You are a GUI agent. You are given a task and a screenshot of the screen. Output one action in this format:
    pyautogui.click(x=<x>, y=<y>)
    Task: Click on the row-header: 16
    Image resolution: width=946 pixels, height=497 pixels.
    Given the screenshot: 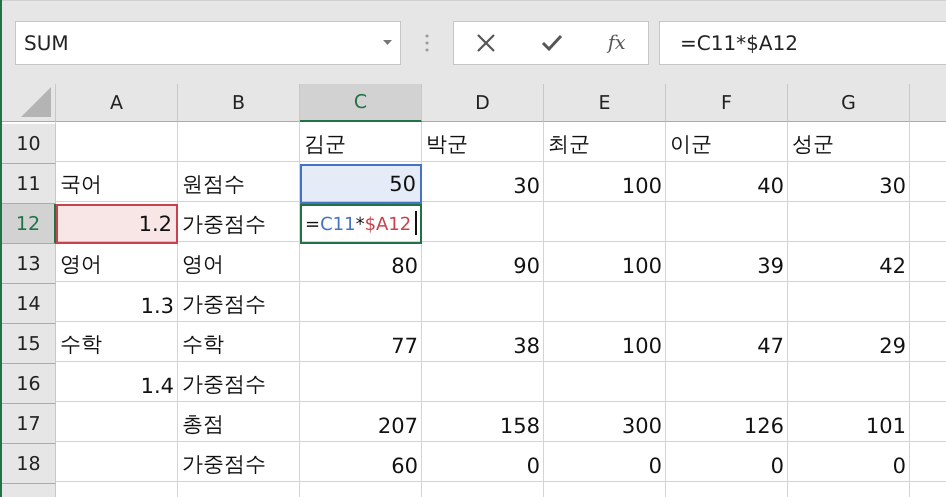 What is the action you would take?
    pyautogui.click(x=29, y=384)
    